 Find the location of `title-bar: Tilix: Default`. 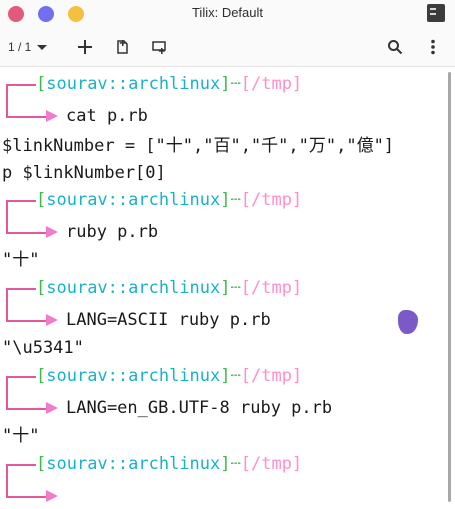

title-bar: Tilix: Default is located at coordinates (227, 14).